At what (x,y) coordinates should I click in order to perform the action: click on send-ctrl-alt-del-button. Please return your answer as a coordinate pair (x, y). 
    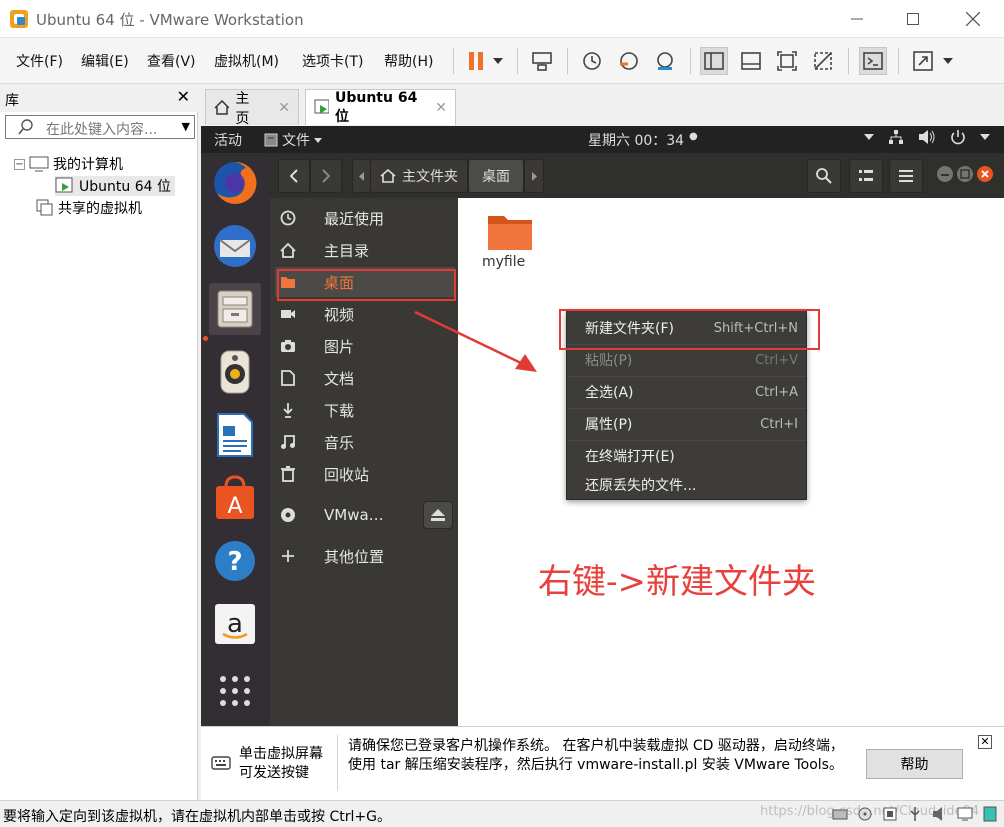
    Looking at the image, I should click on (542, 61).